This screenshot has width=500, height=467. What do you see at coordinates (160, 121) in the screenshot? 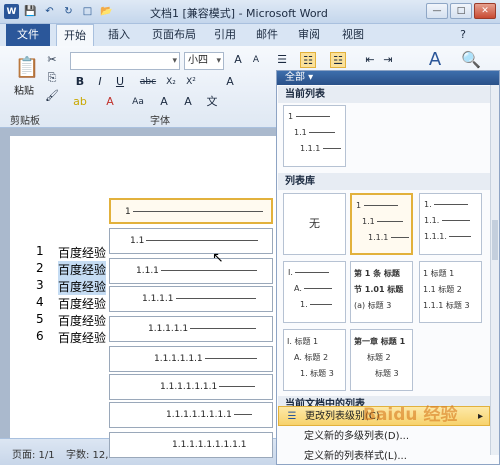
I see `font-group-label: 字体` at bounding box center [160, 121].